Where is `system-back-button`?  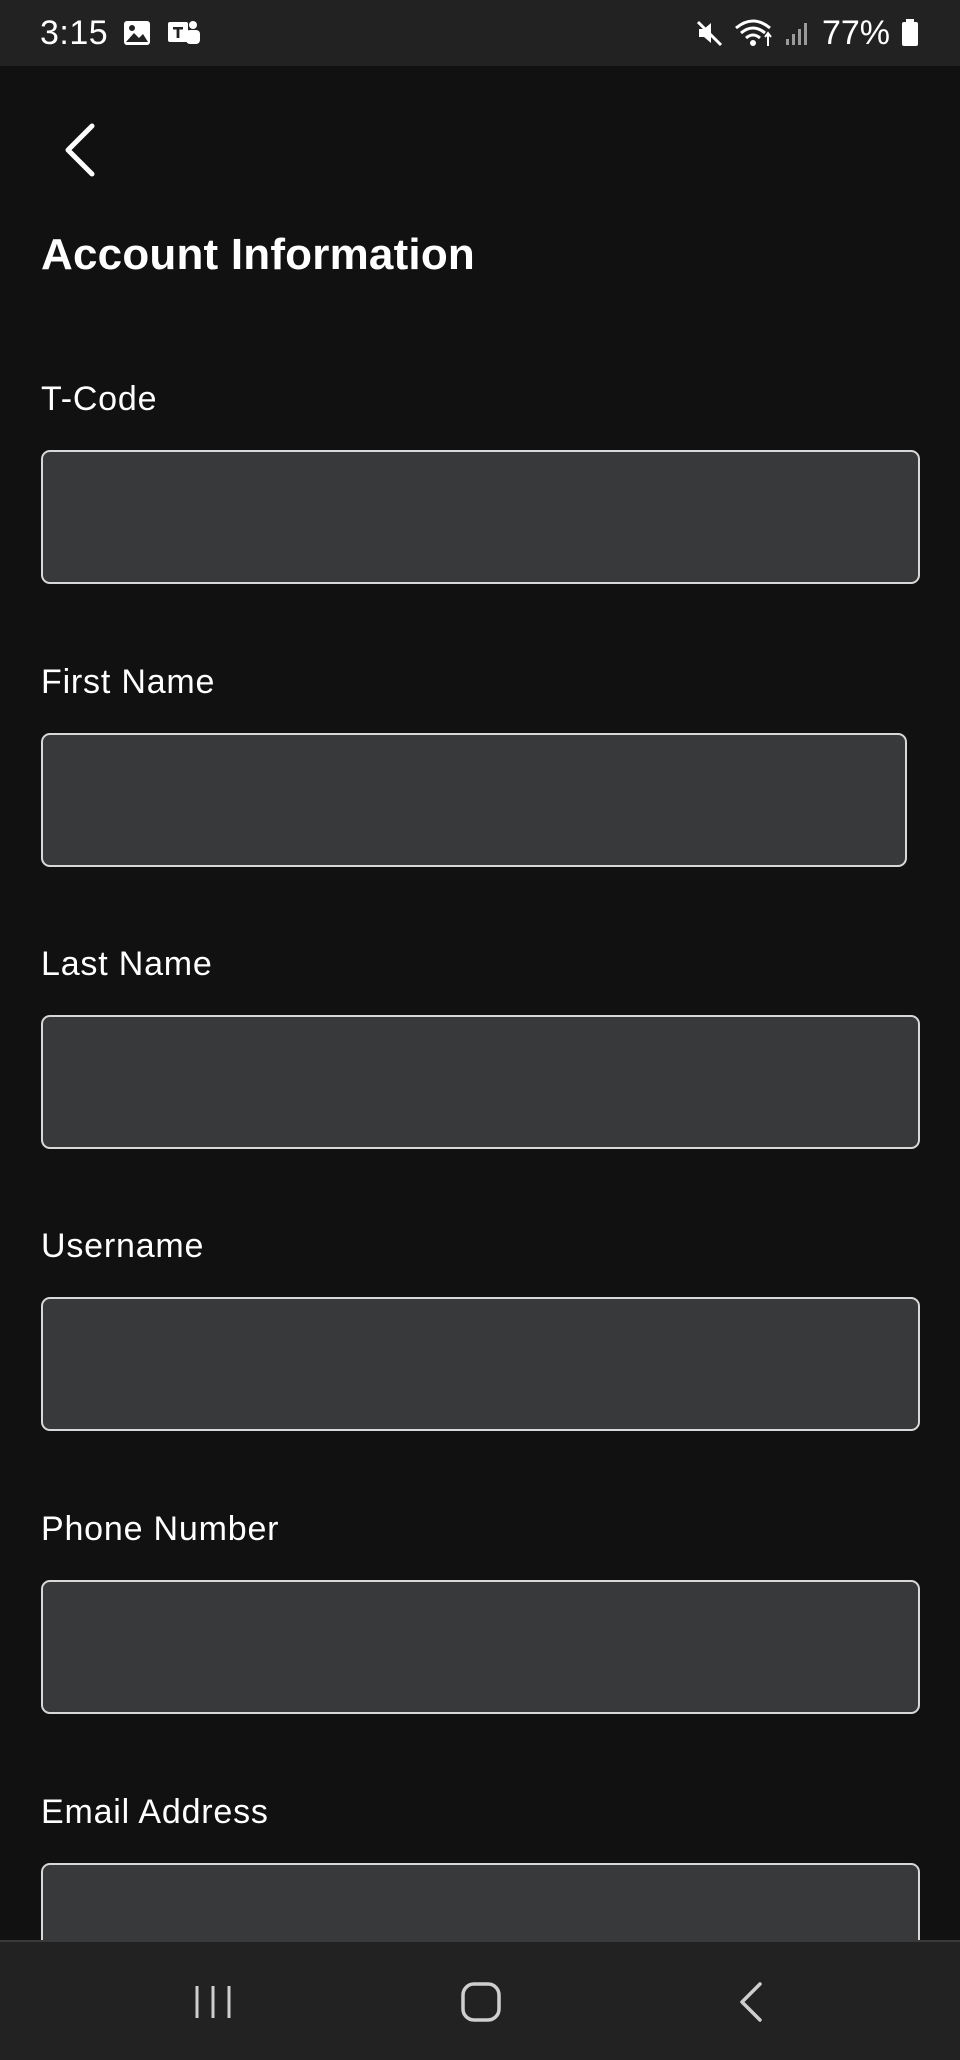
system-back-button is located at coordinates (751, 2002).